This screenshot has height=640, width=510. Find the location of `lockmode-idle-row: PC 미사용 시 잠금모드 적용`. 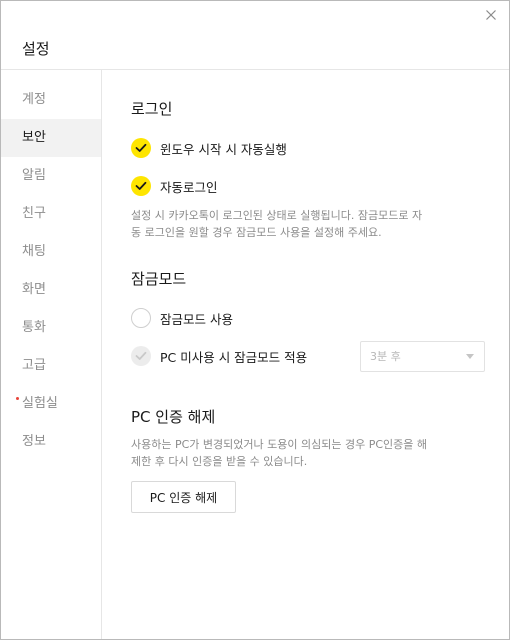

lockmode-idle-row: PC 미사용 시 잠금모드 적용 is located at coordinates (219, 356).